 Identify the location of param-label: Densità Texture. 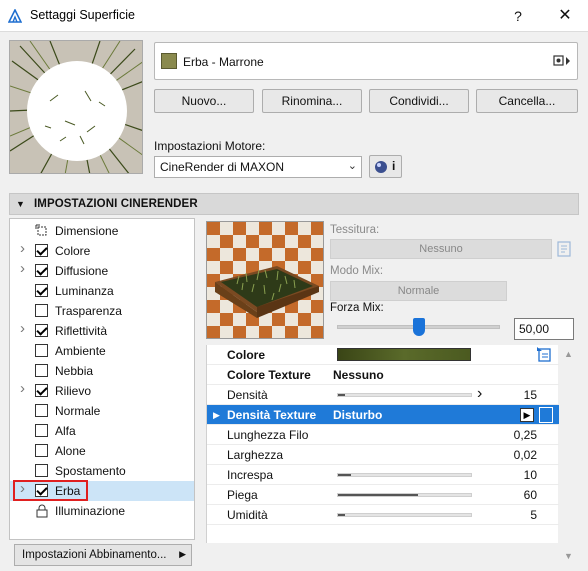
(272, 415).